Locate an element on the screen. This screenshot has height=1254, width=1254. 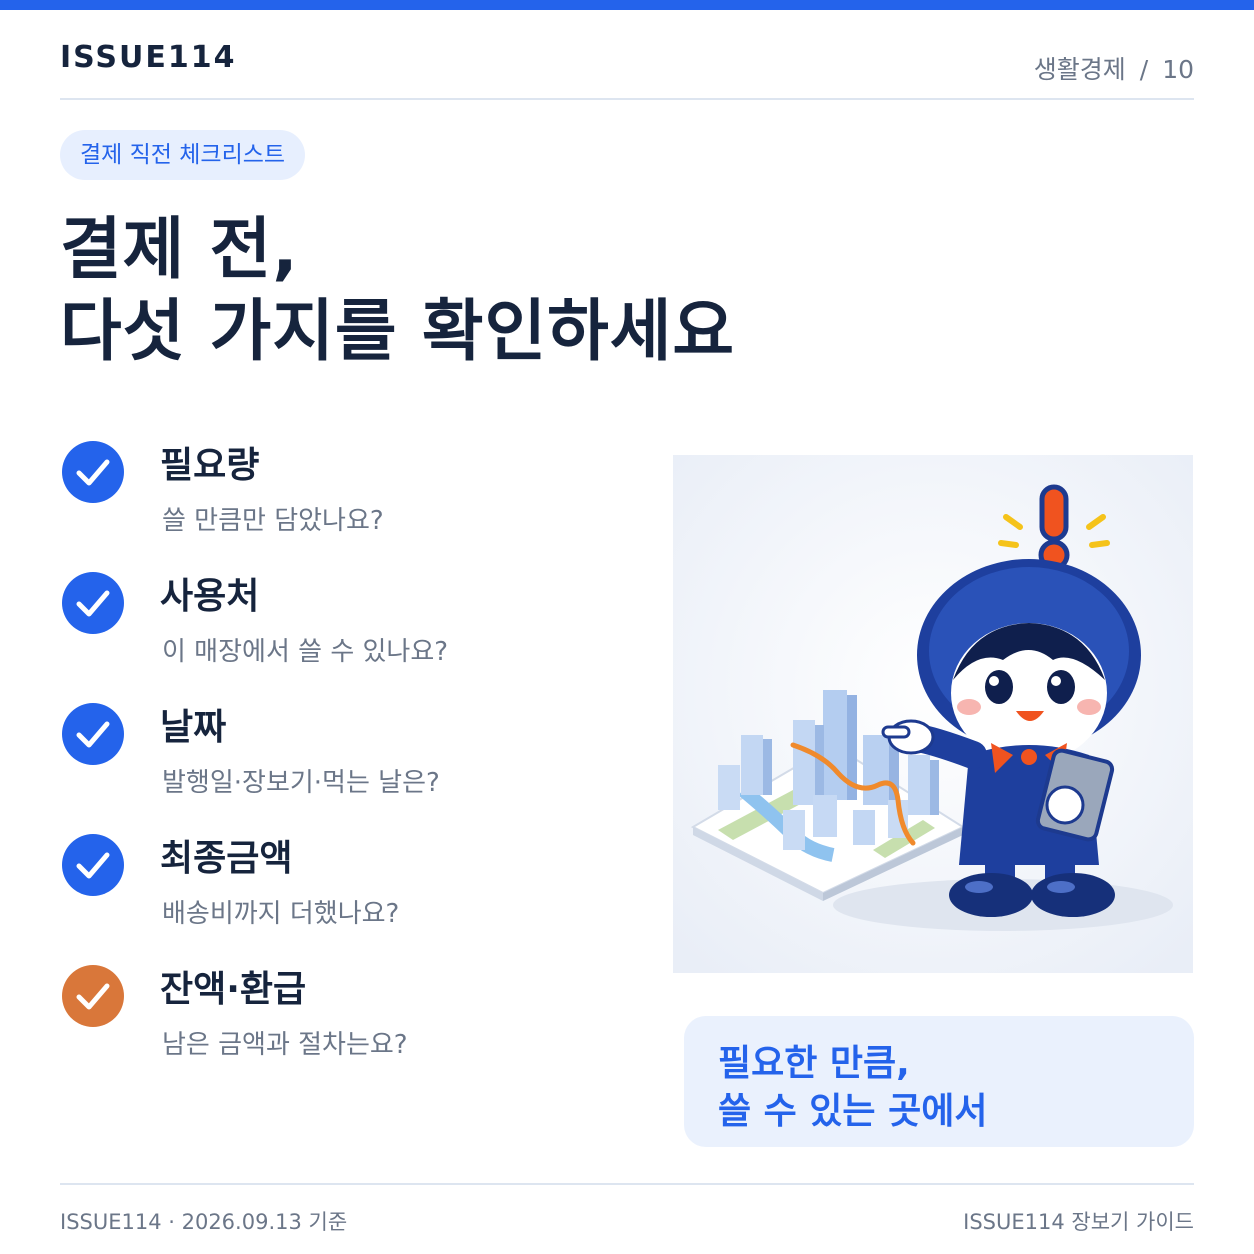
checklist-item: 최종금액 배송비까지 더했나요? is located at coordinates (340, 890).